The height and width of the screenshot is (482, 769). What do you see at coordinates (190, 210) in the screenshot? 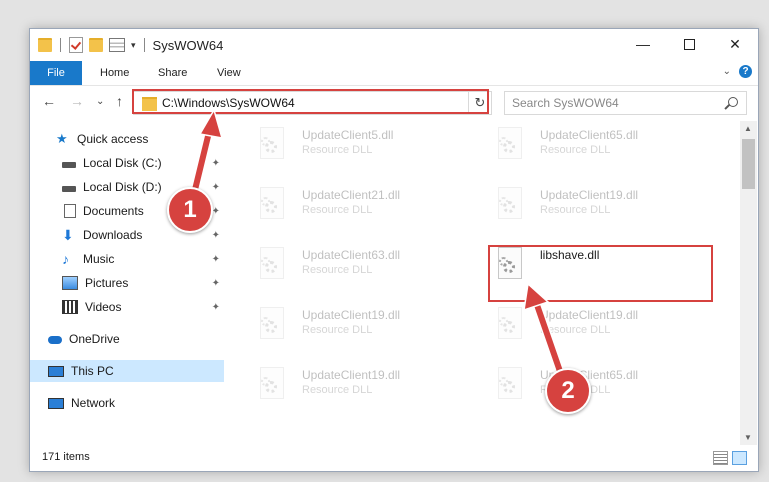
I see `step-badge-1: 1` at bounding box center [190, 210].